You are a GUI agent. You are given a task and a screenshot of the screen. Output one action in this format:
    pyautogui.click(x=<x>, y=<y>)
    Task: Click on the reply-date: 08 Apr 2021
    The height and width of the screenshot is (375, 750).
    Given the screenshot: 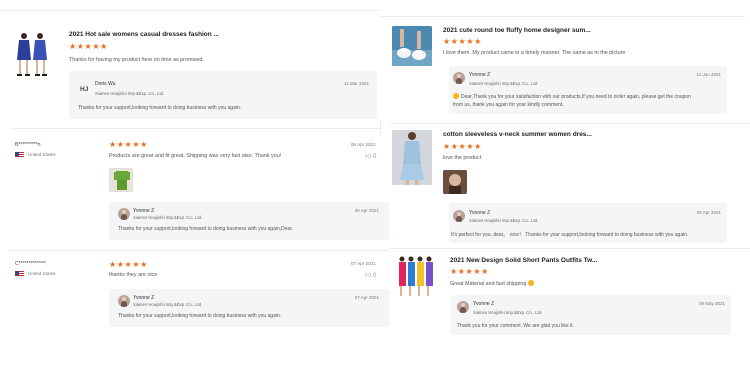 What is the action you would take?
    pyautogui.click(x=708, y=212)
    